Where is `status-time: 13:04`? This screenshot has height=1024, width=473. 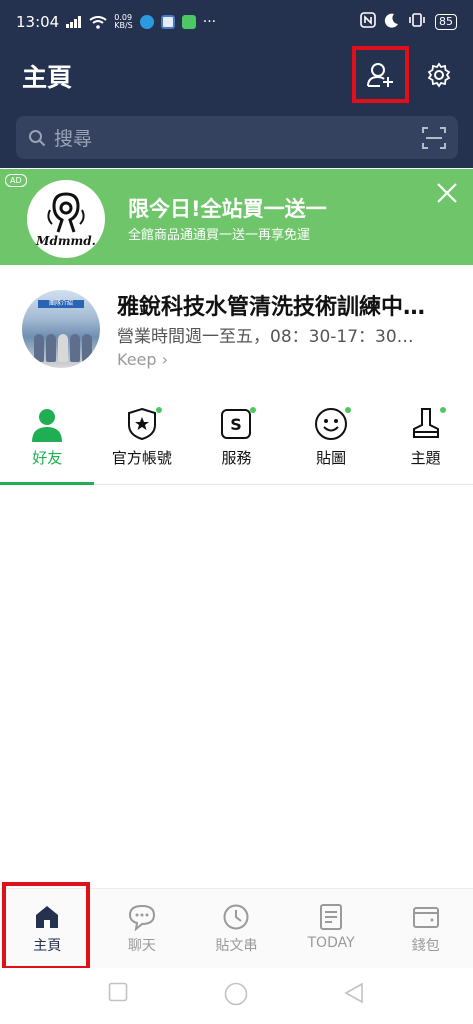
status-time: 13:04 is located at coordinates (38, 22).